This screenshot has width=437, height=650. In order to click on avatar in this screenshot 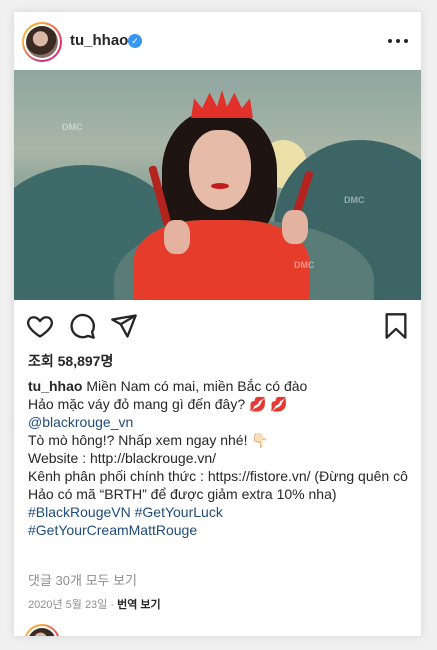, I will do `click(42, 42)`.